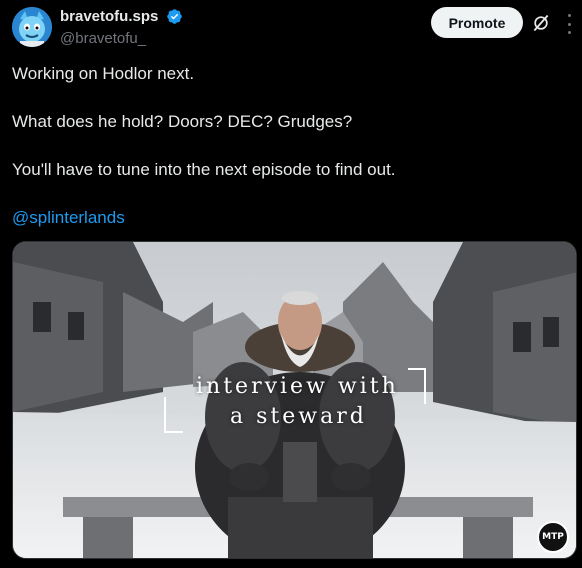  What do you see at coordinates (297, 386) in the screenshot?
I see `media-title-line-1: interview with` at bounding box center [297, 386].